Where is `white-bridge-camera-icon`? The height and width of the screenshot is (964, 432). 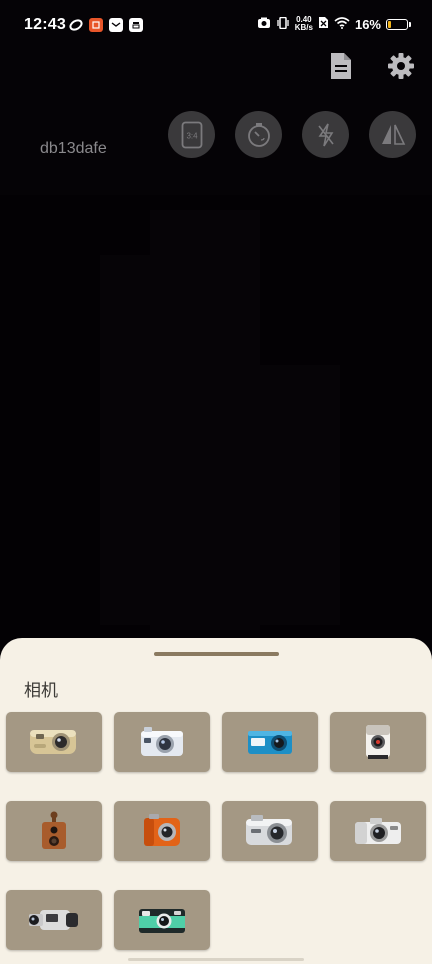 white-bridge-camera-icon is located at coordinates (378, 831).